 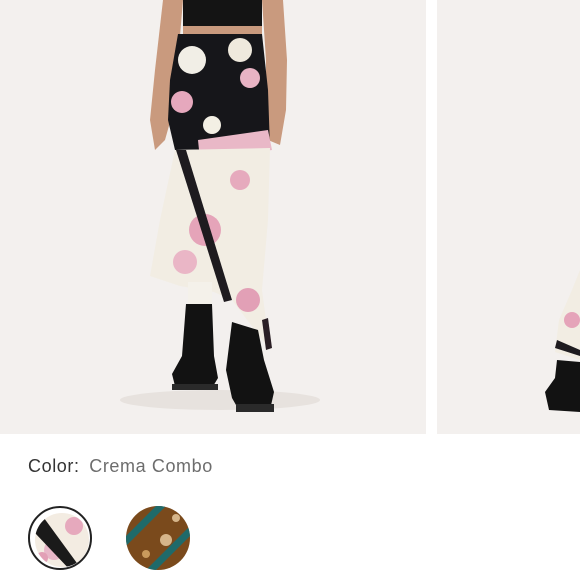 I want to click on swatch-teal-combo-icon, so click(x=158, y=538).